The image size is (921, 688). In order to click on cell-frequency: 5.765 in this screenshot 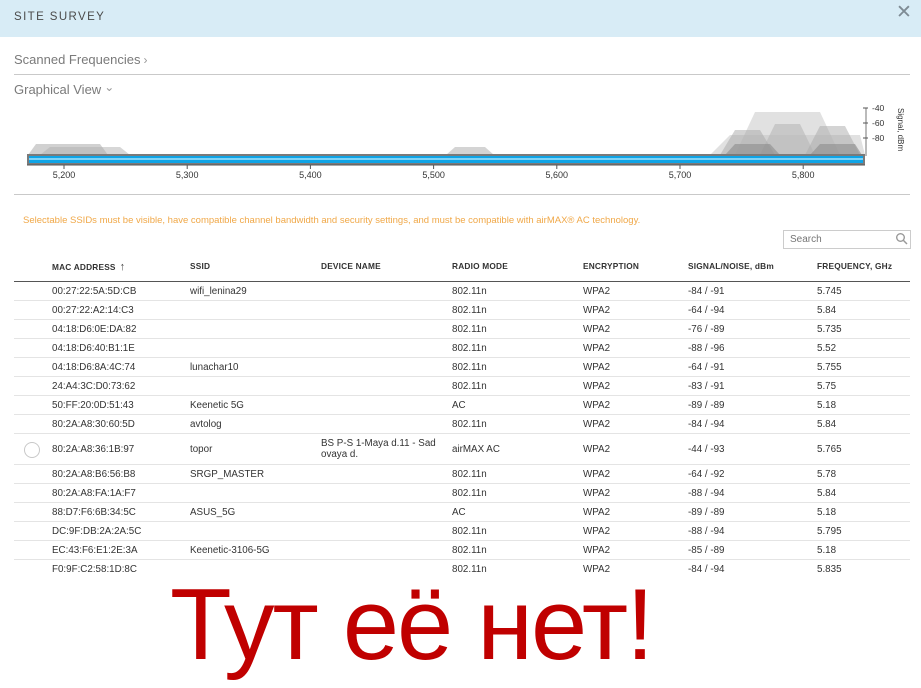, I will do `click(829, 449)`.